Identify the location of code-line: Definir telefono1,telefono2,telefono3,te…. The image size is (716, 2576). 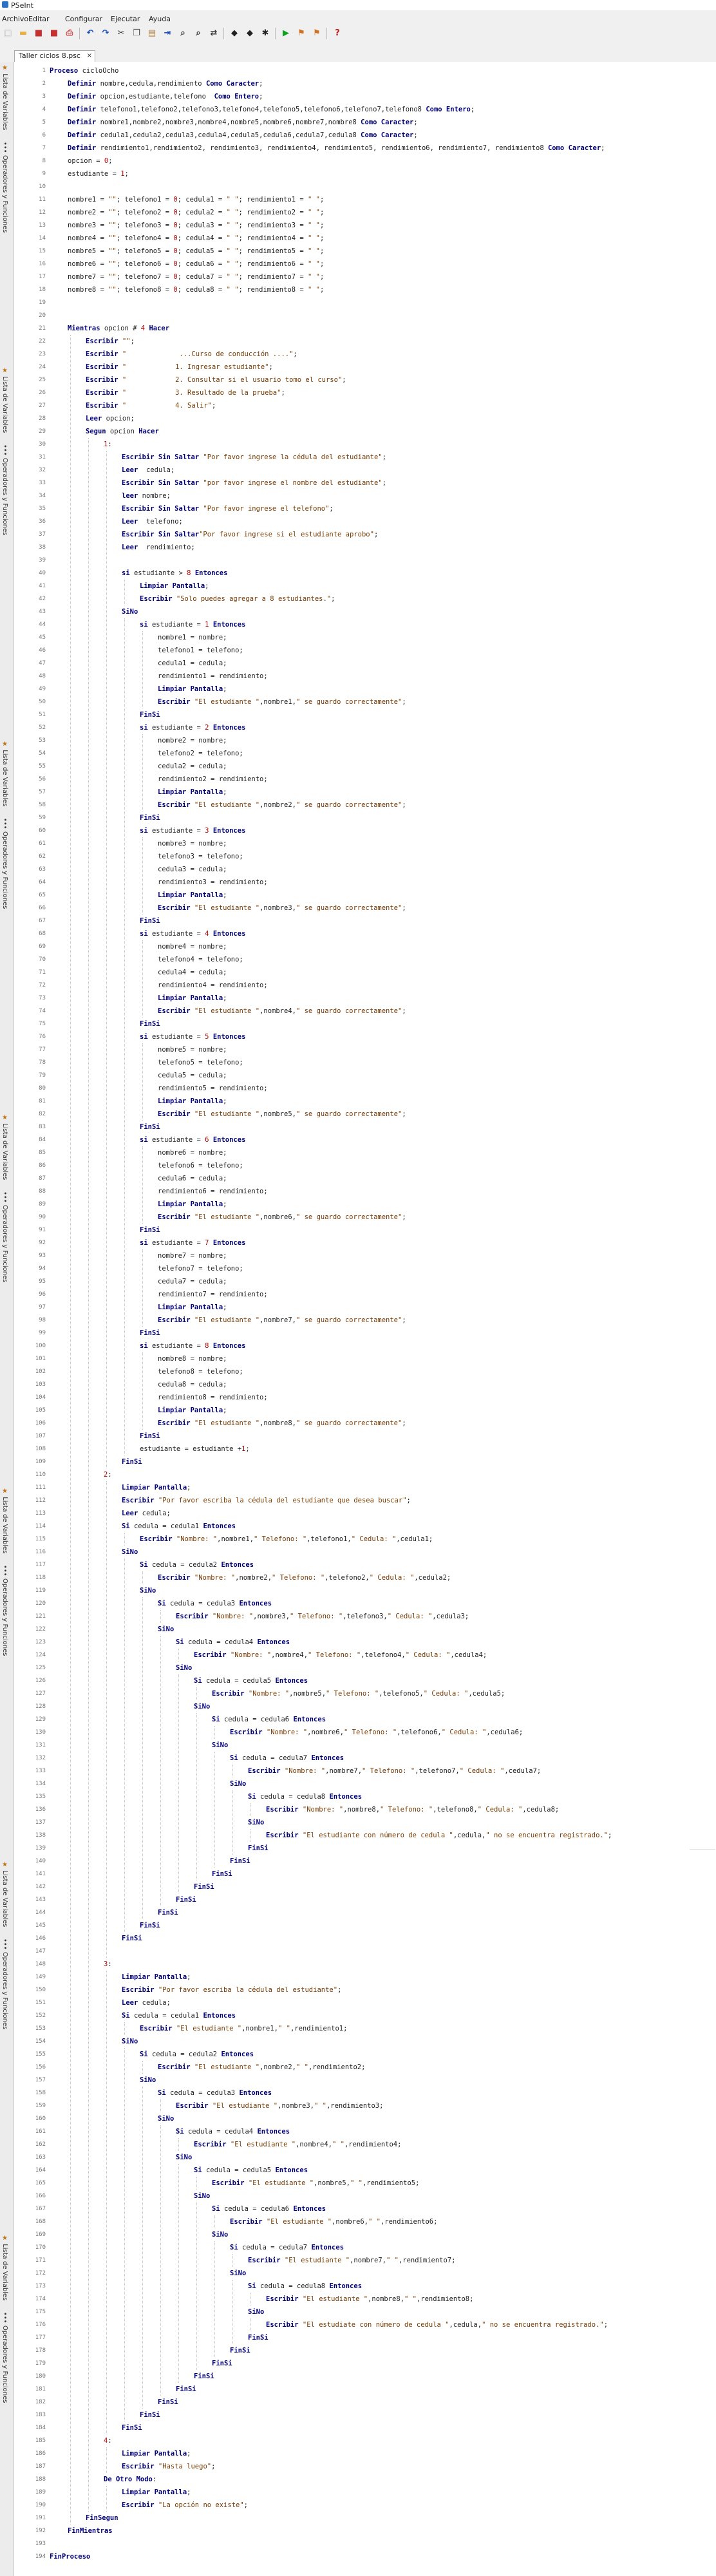
(271, 109).